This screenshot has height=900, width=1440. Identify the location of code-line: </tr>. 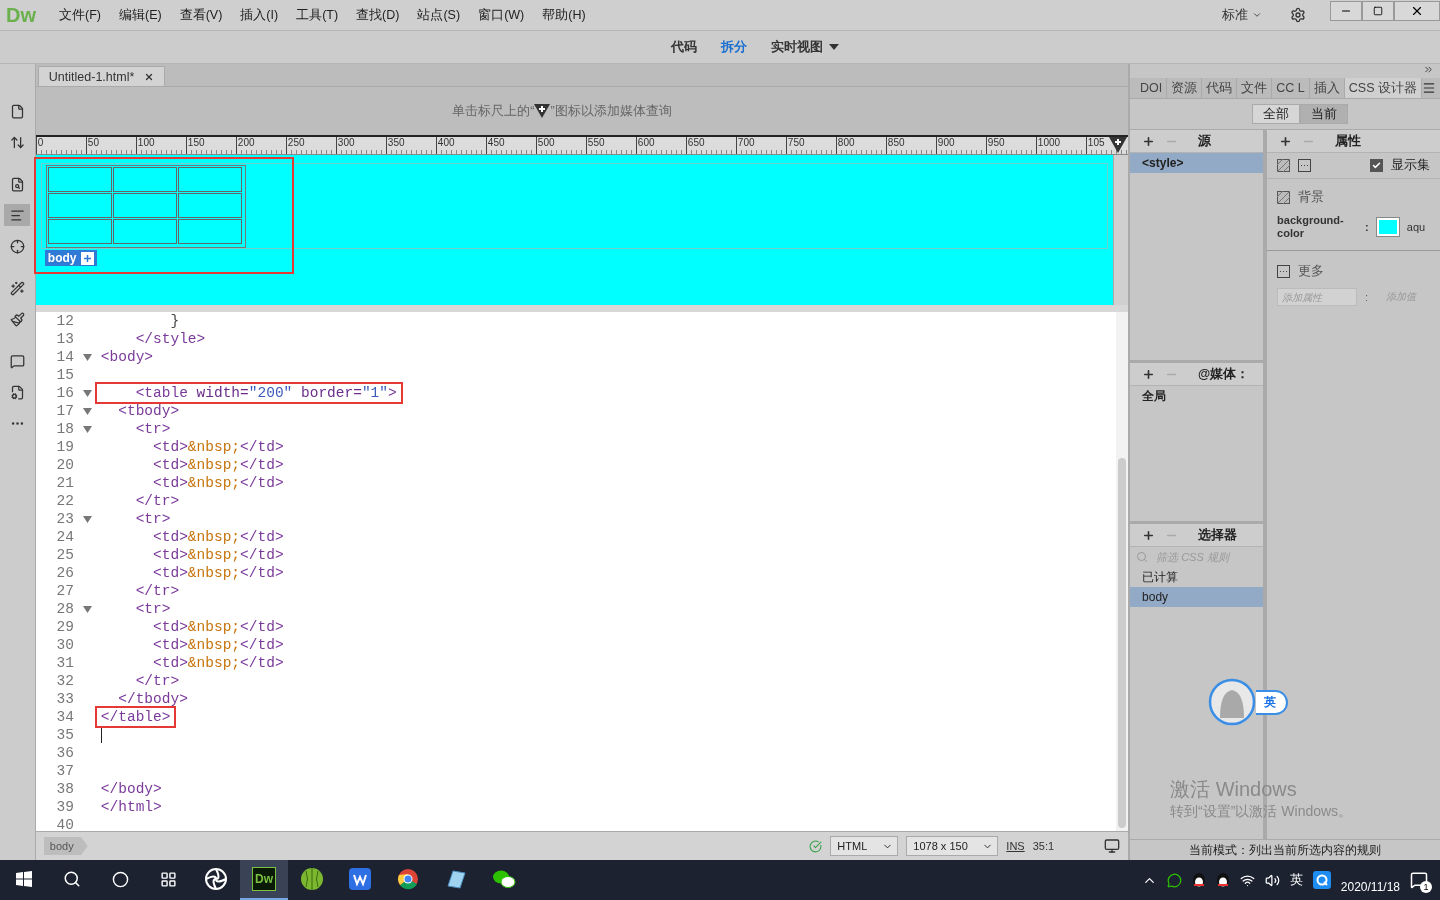
(157, 501).